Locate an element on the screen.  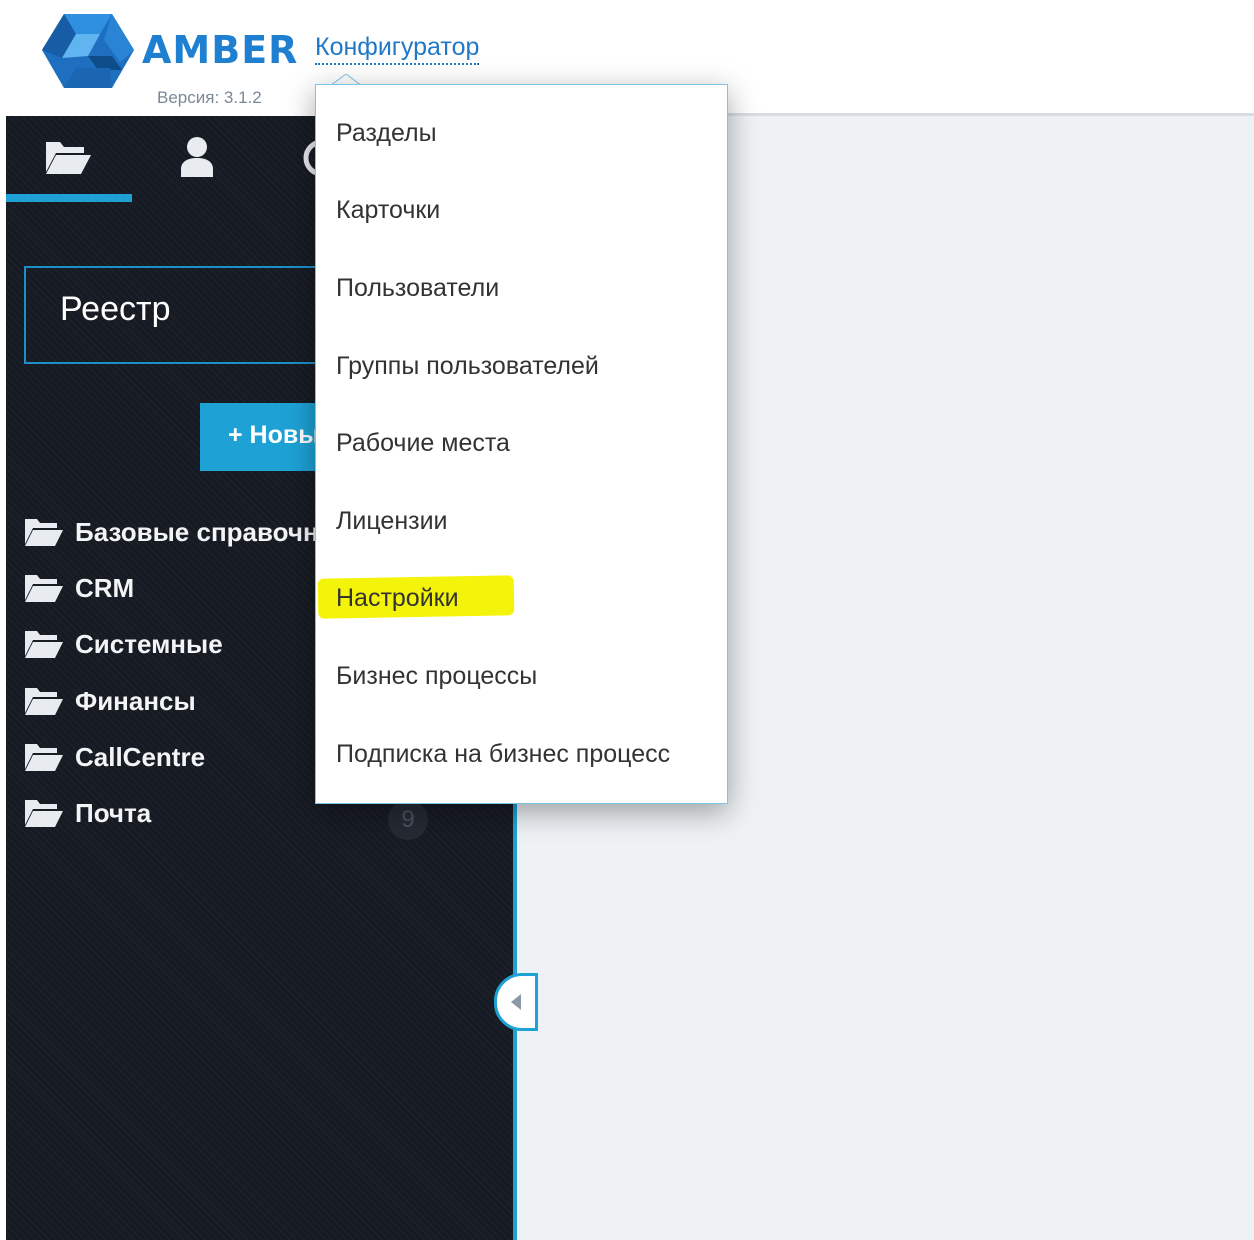
configurator-menu-link: Конфигуратор is located at coordinates (397, 49).